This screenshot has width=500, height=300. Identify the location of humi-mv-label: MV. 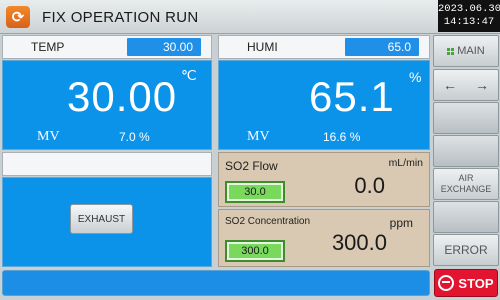
(258, 136).